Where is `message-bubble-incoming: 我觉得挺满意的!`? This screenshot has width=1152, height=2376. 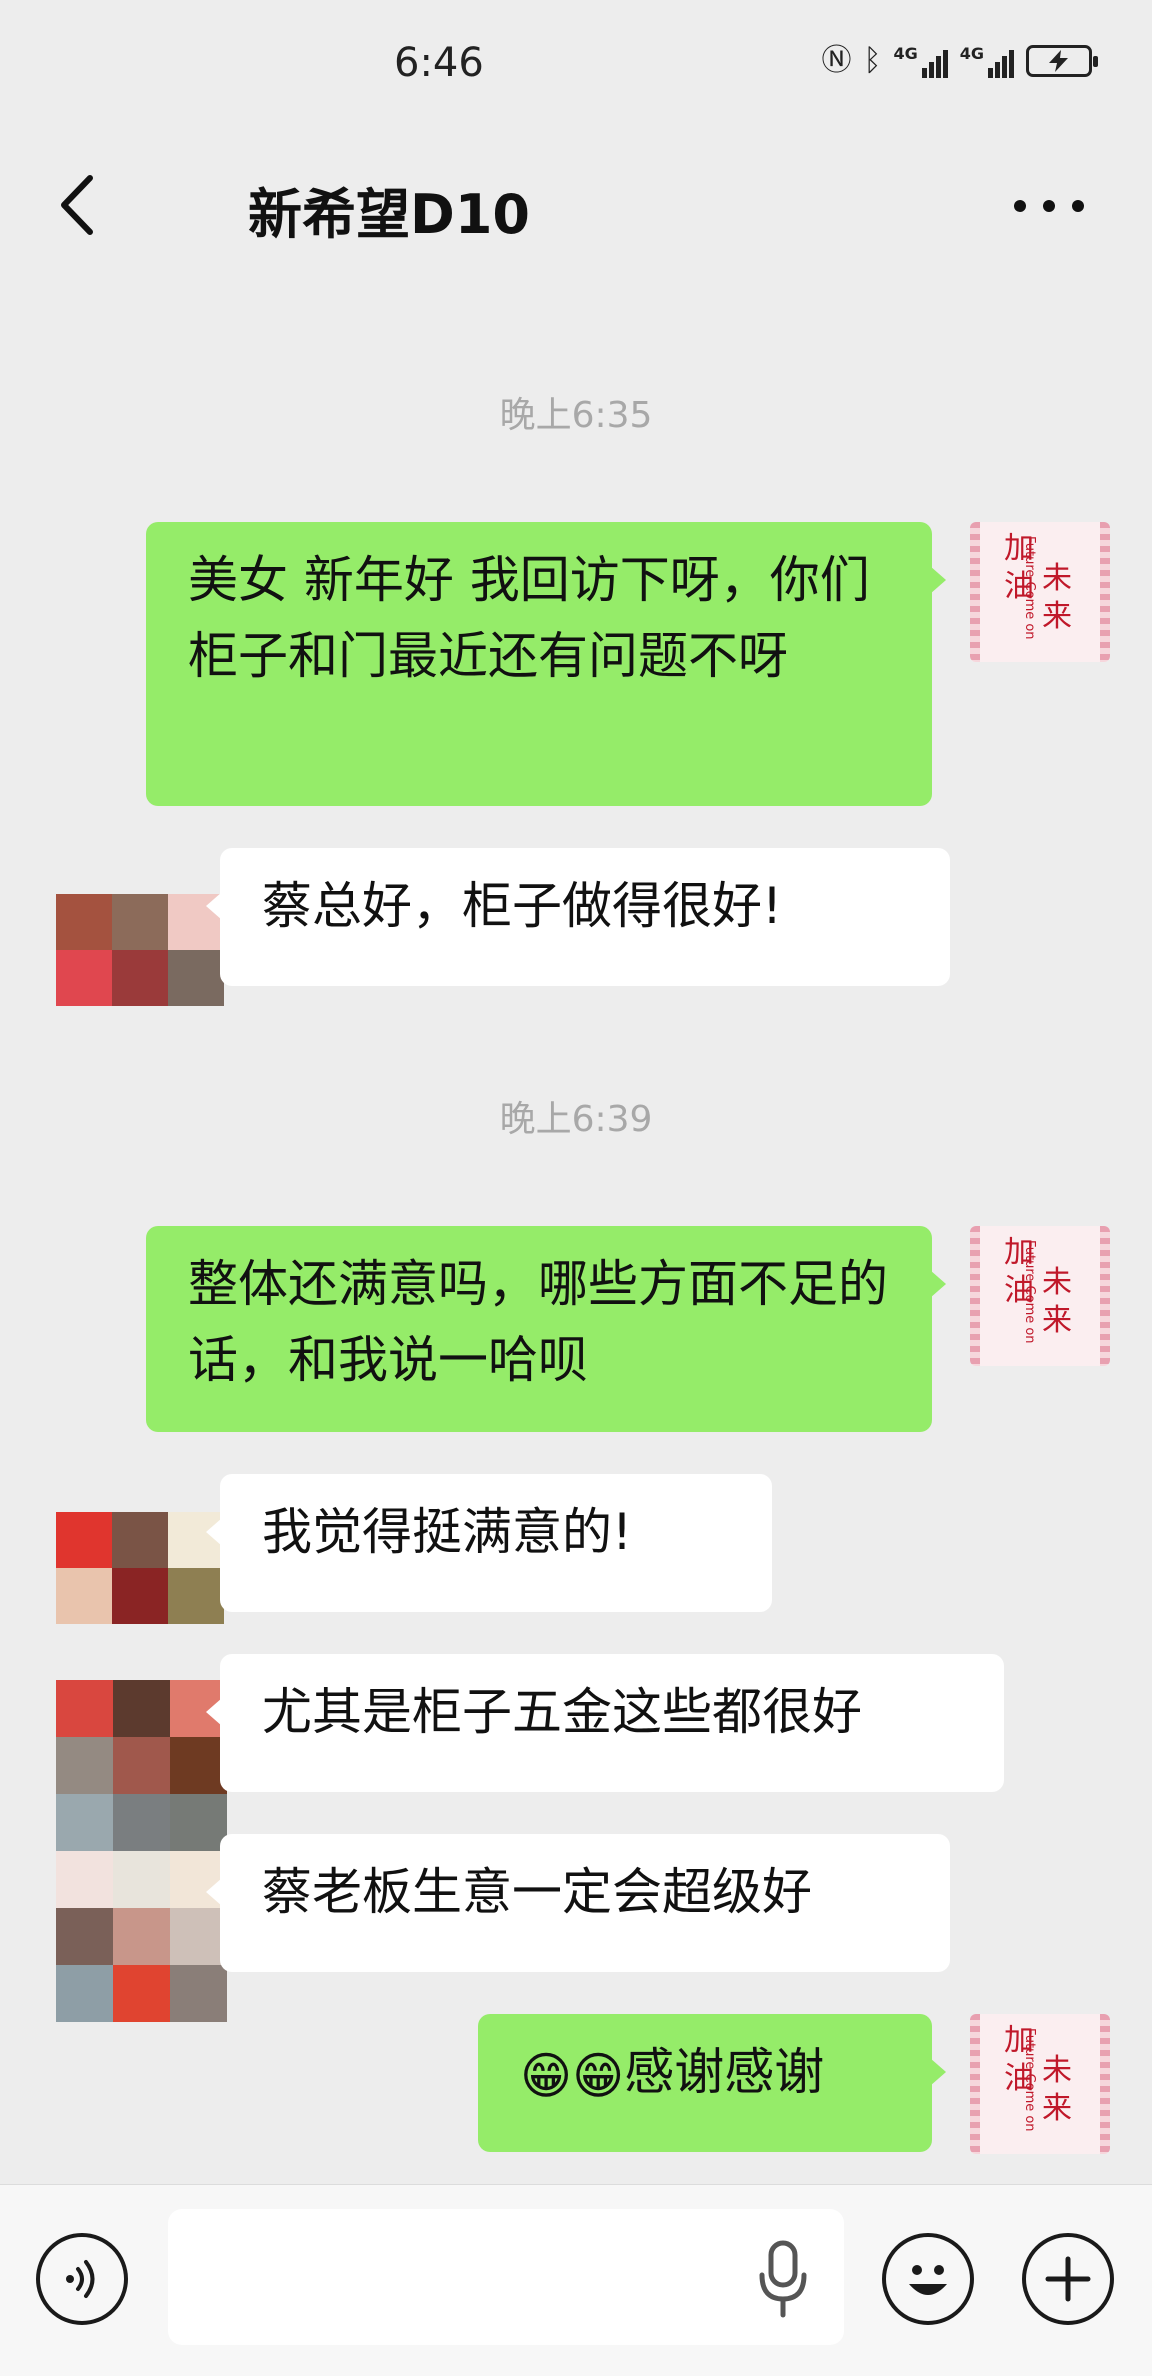 message-bubble-incoming: 我觉得挺满意的! is located at coordinates (489, 1543).